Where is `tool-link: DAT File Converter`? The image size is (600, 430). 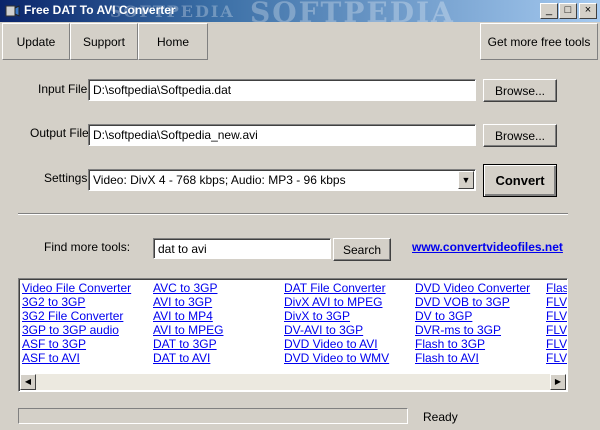 tool-link: DAT File Converter is located at coordinates (336, 288).